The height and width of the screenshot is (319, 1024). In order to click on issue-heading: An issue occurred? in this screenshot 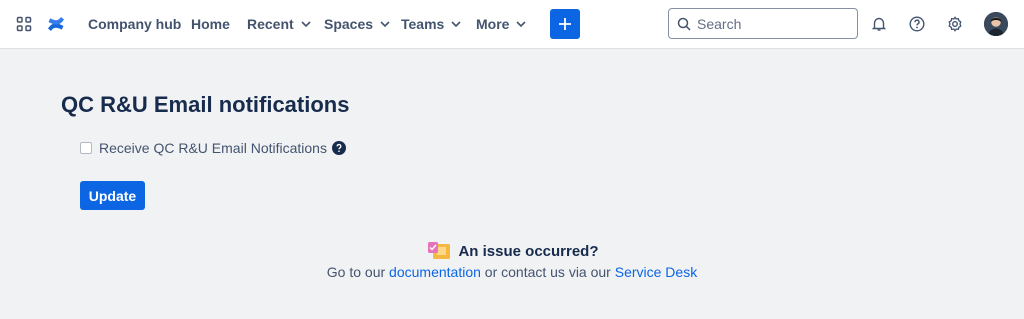, I will do `click(512, 251)`.